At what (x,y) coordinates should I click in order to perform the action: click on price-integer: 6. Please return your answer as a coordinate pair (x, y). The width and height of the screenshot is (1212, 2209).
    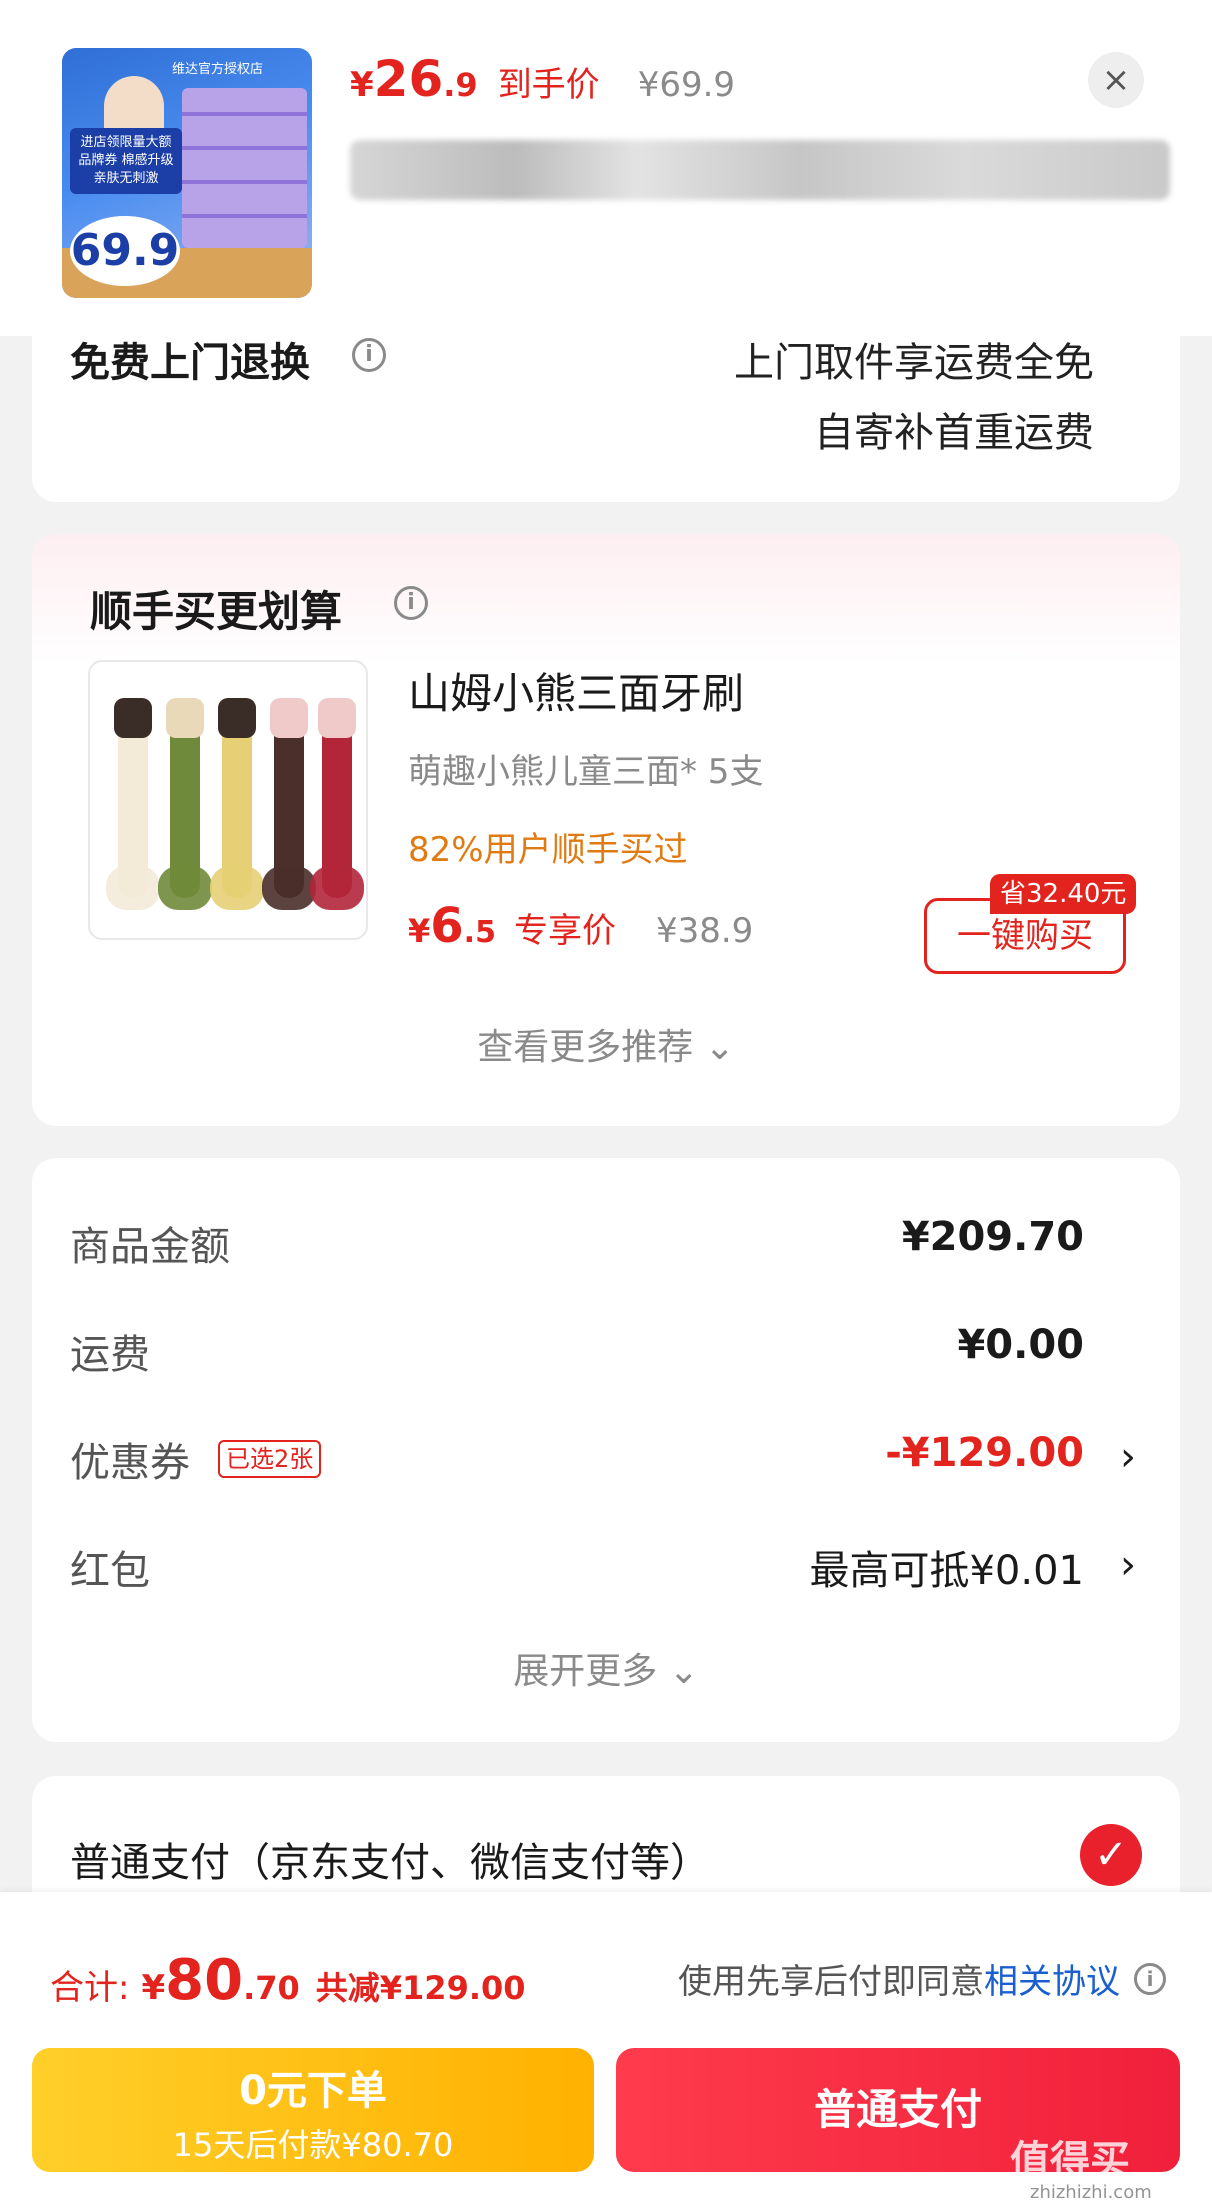
    Looking at the image, I should click on (447, 926).